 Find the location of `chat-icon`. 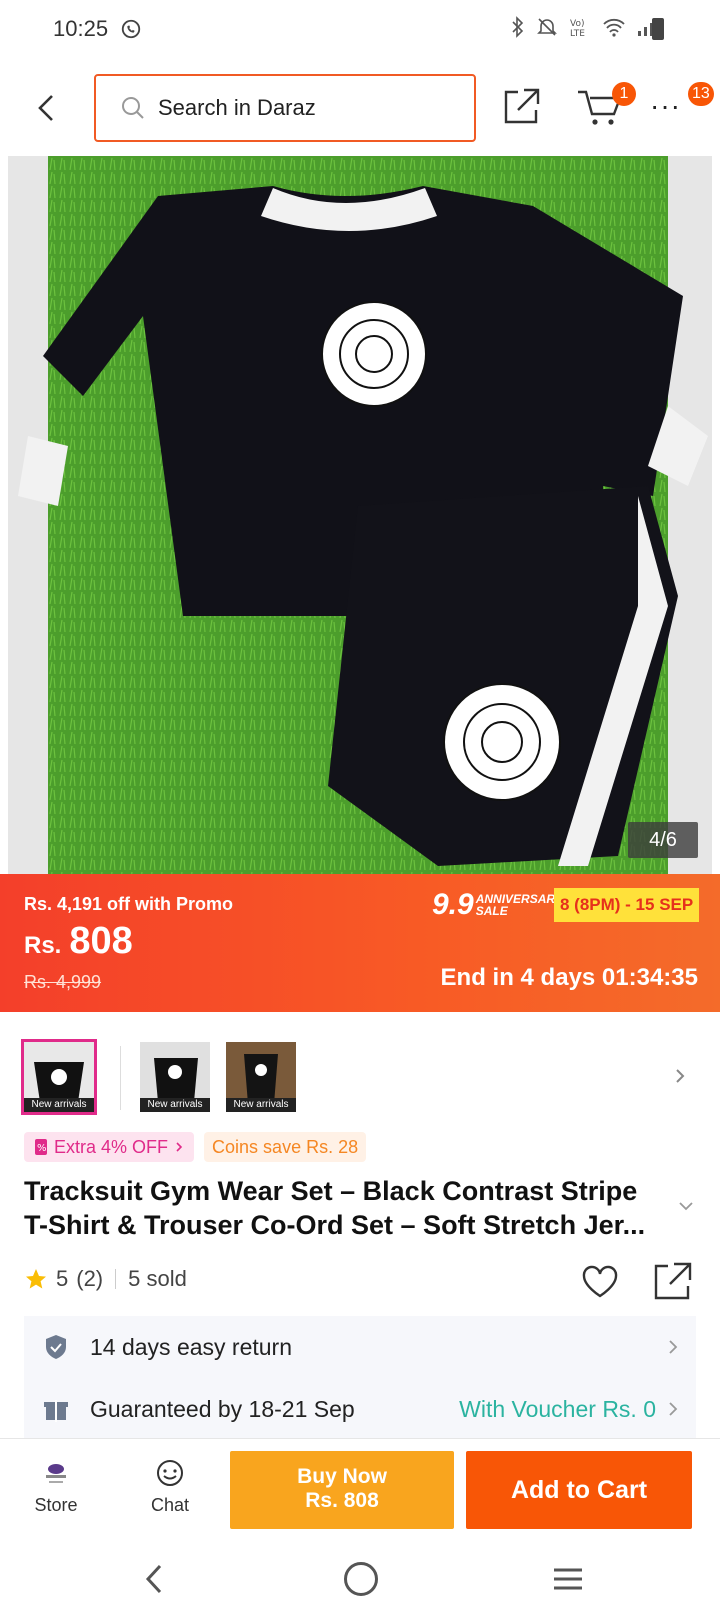

chat-icon is located at coordinates (170, 1473).